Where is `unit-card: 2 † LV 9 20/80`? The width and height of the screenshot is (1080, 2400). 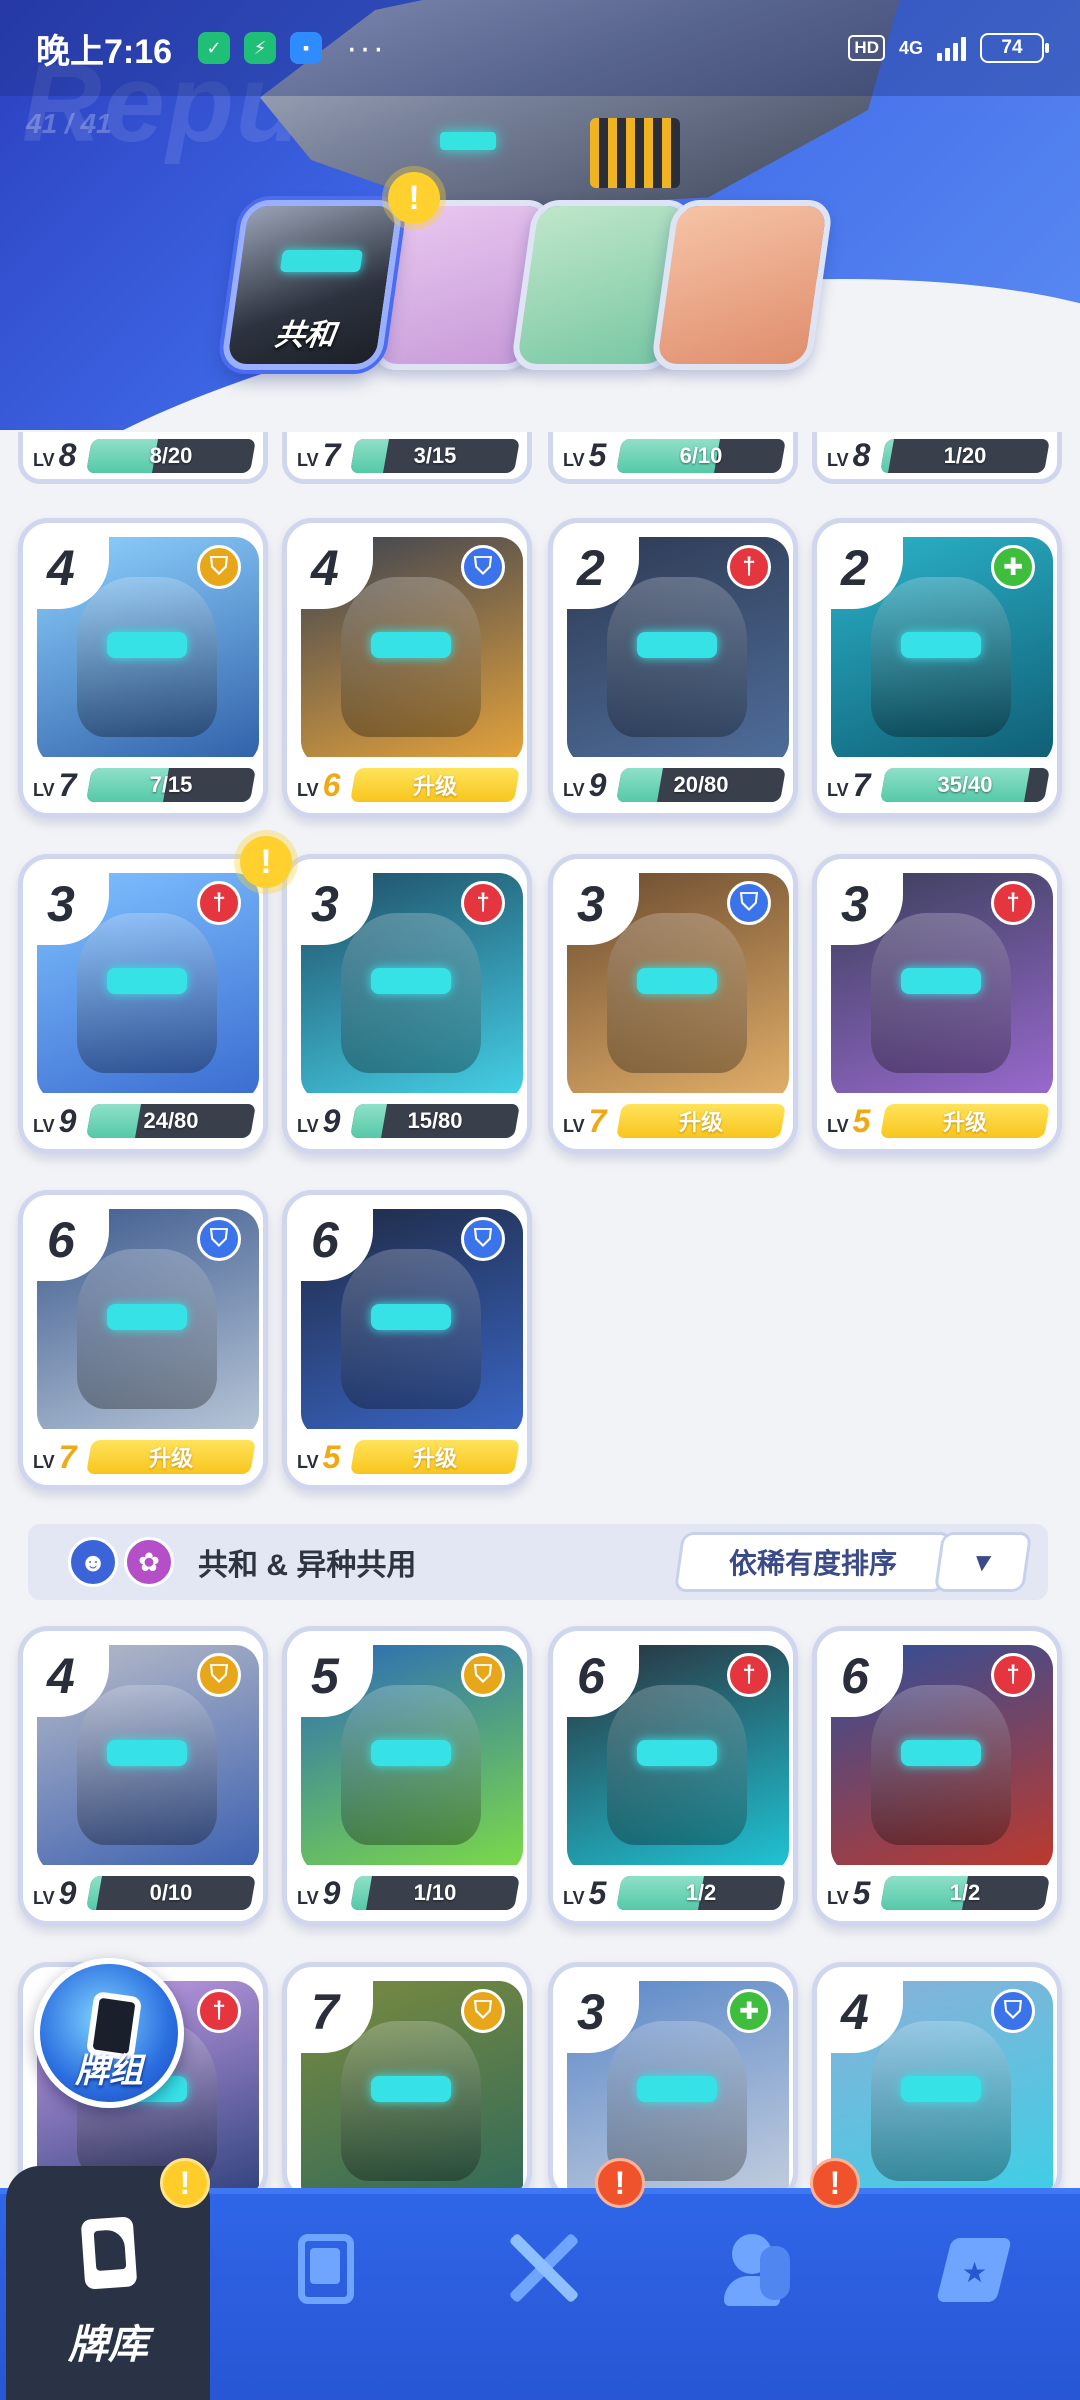
unit-card: 2 † LV 9 20/80 is located at coordinates (673, 668).